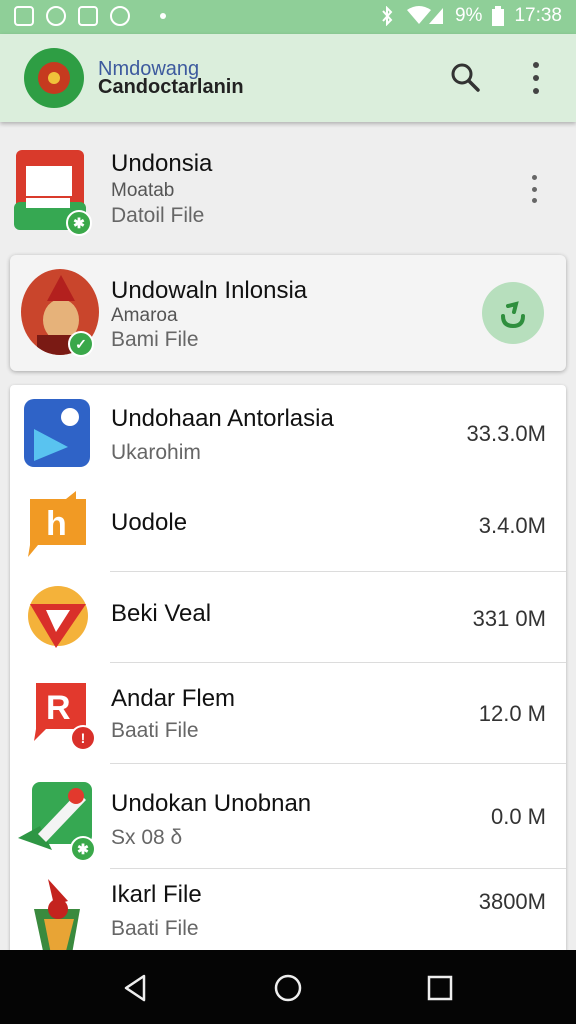 The width and height of the screenshot is (576, 1024). I want to click on status-bar: 9% 17:38, so click(288, 17).